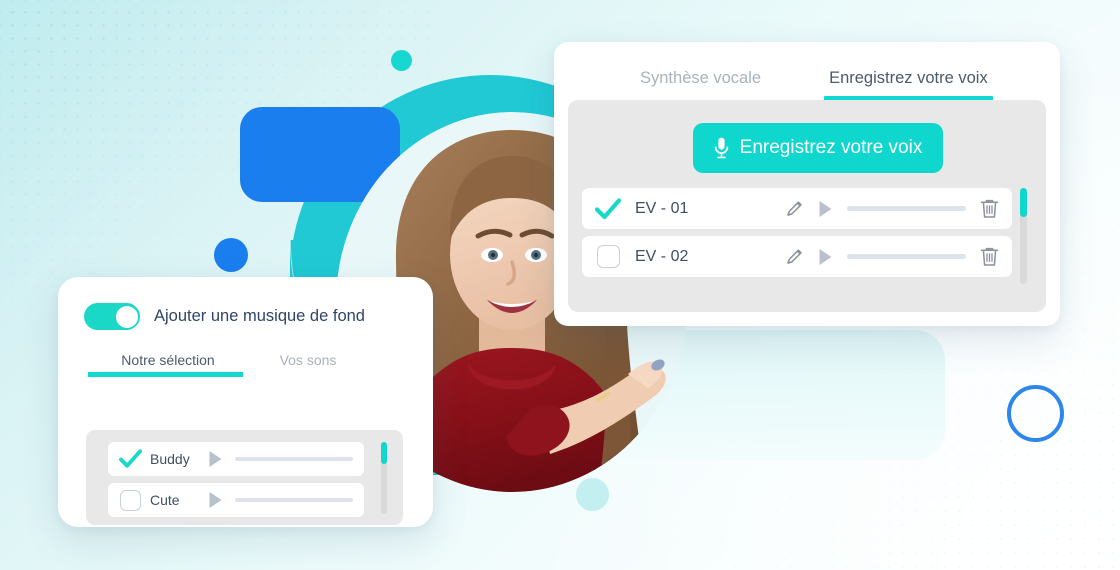 This screenshot has width=1120, height=570. I want to click on recordings-scrollbar, so click(1023, 236).